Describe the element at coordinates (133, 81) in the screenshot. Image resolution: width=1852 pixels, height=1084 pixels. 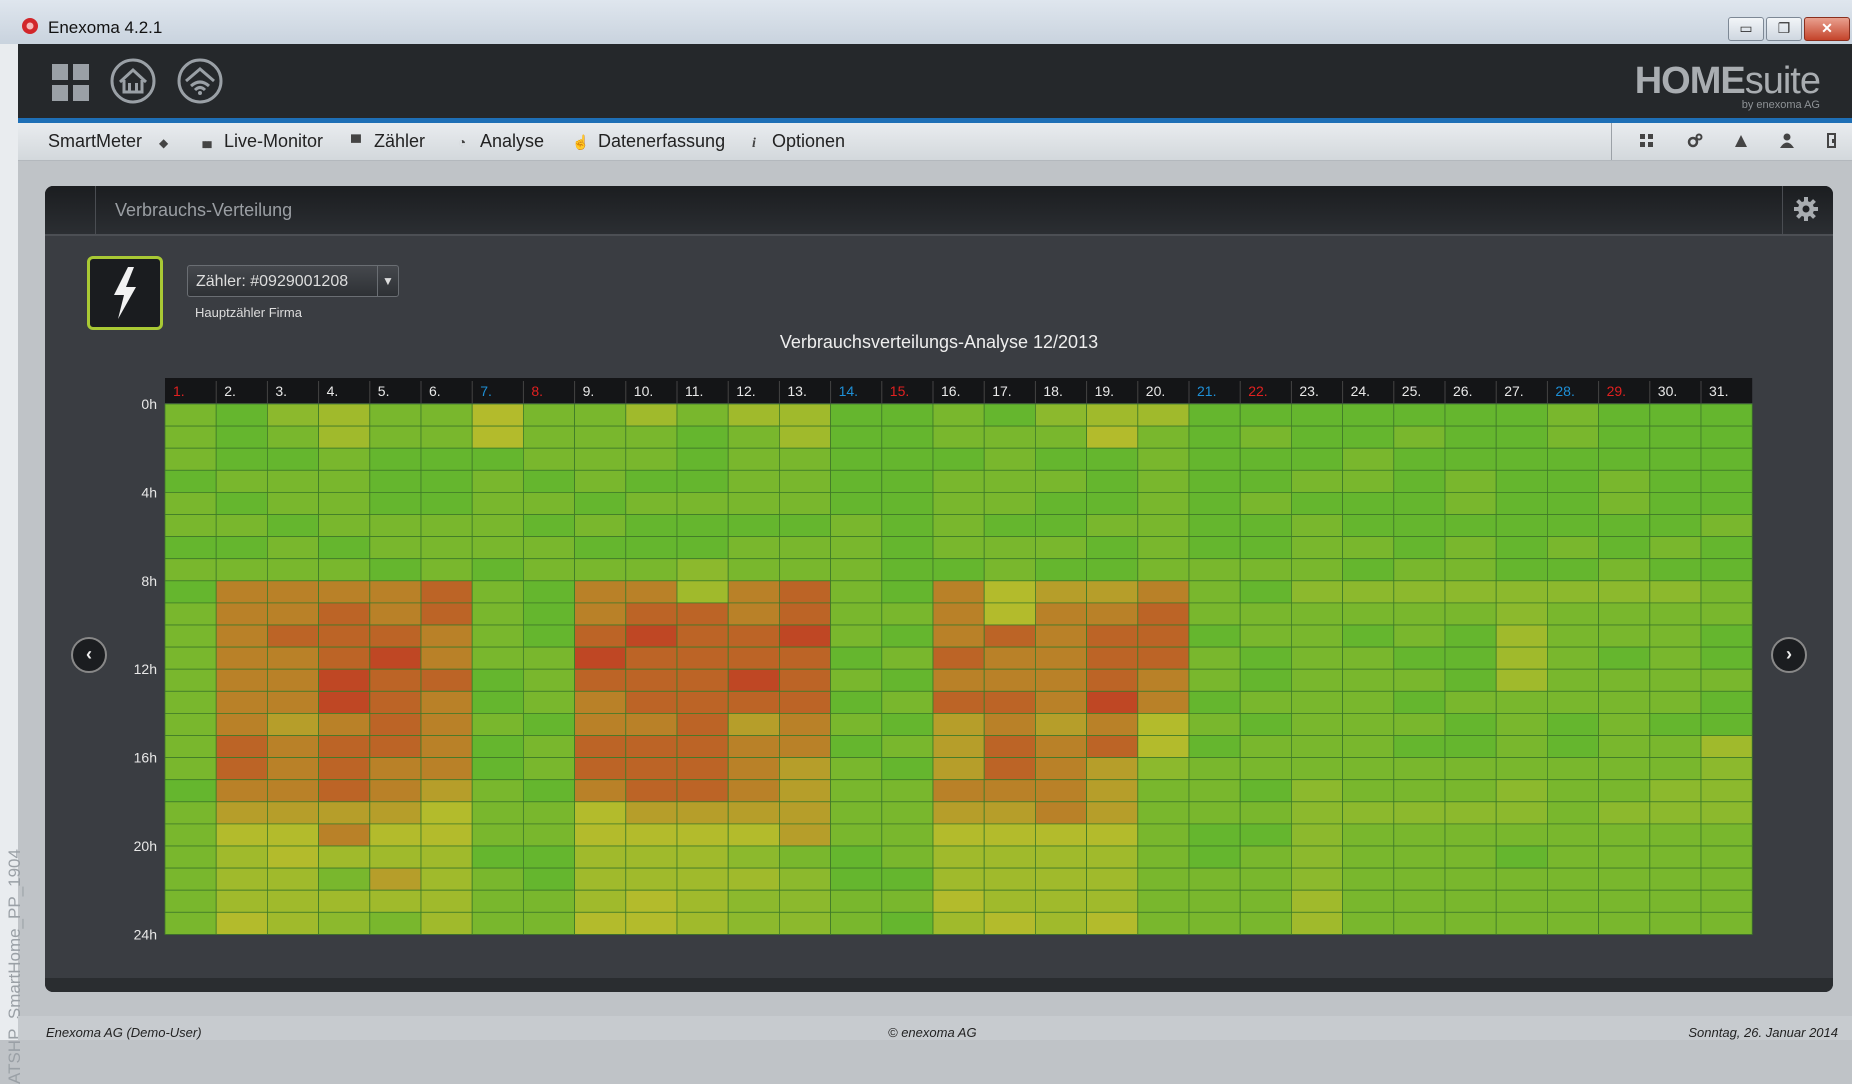
I see `home-icon` at that location.